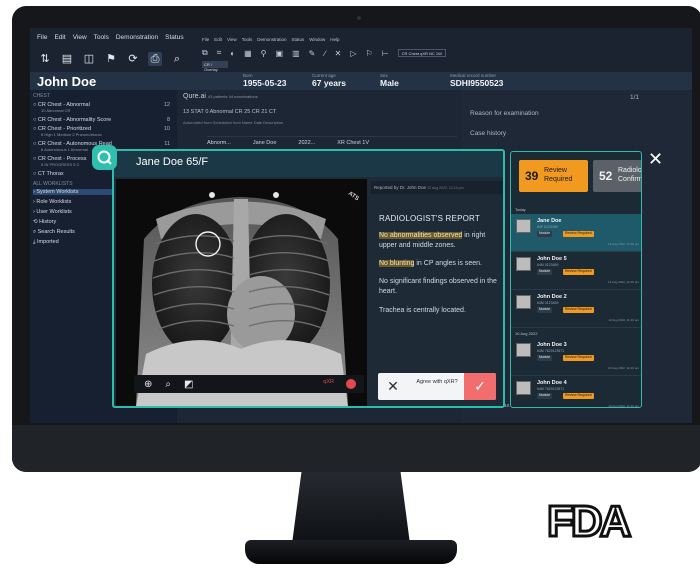 The image size is (700, 573). What do you see at coordinates (155, 59) in the screenshot?
I see `clipboard-icon: ⎙` at bounding box center [155, 59].